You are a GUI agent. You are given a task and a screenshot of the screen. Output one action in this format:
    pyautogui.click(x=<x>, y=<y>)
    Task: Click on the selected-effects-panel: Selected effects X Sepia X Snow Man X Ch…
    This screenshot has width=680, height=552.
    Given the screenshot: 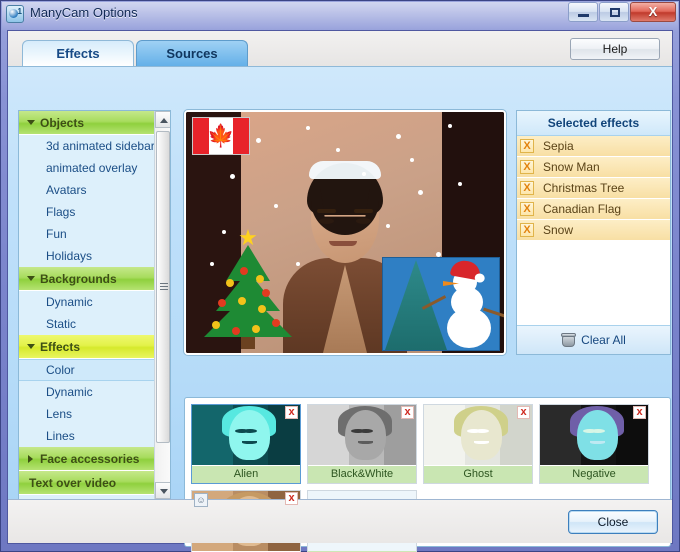 What is the action you would take?
    pyautogui.click(x=593, y=232)
    